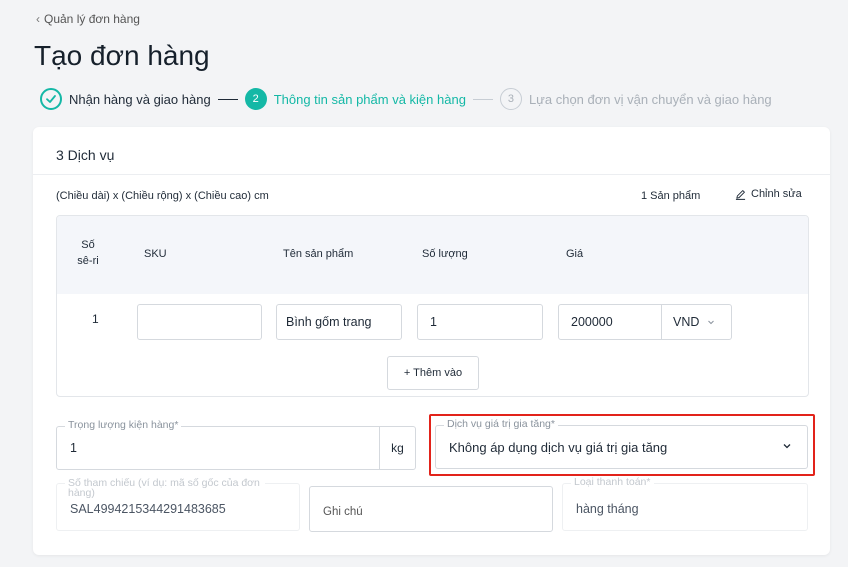  I want to click on payment-label-text: Loại thanh toán, so click(610, 482).